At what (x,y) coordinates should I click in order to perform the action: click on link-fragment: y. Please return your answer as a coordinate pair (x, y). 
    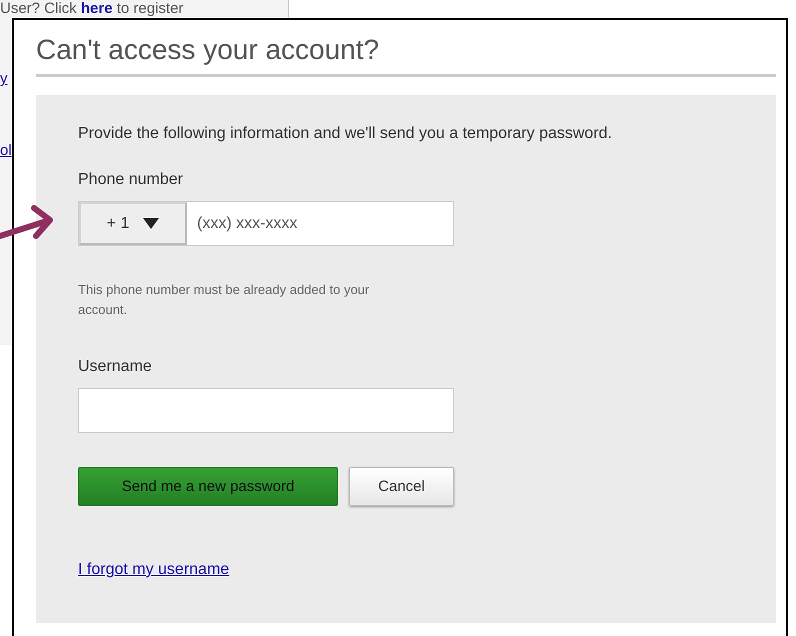
    Looking at the image, I should click on (4, 78).